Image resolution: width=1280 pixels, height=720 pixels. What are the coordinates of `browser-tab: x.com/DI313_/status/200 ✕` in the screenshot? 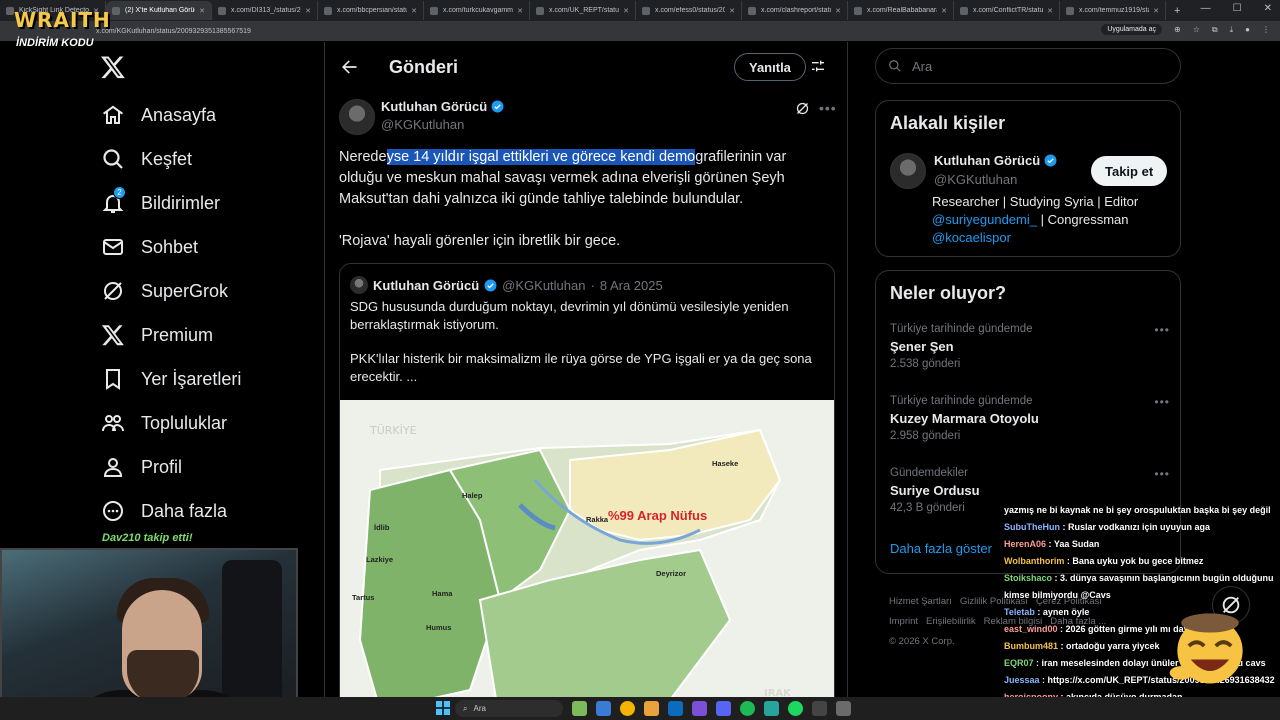 It's located at (265, 10).